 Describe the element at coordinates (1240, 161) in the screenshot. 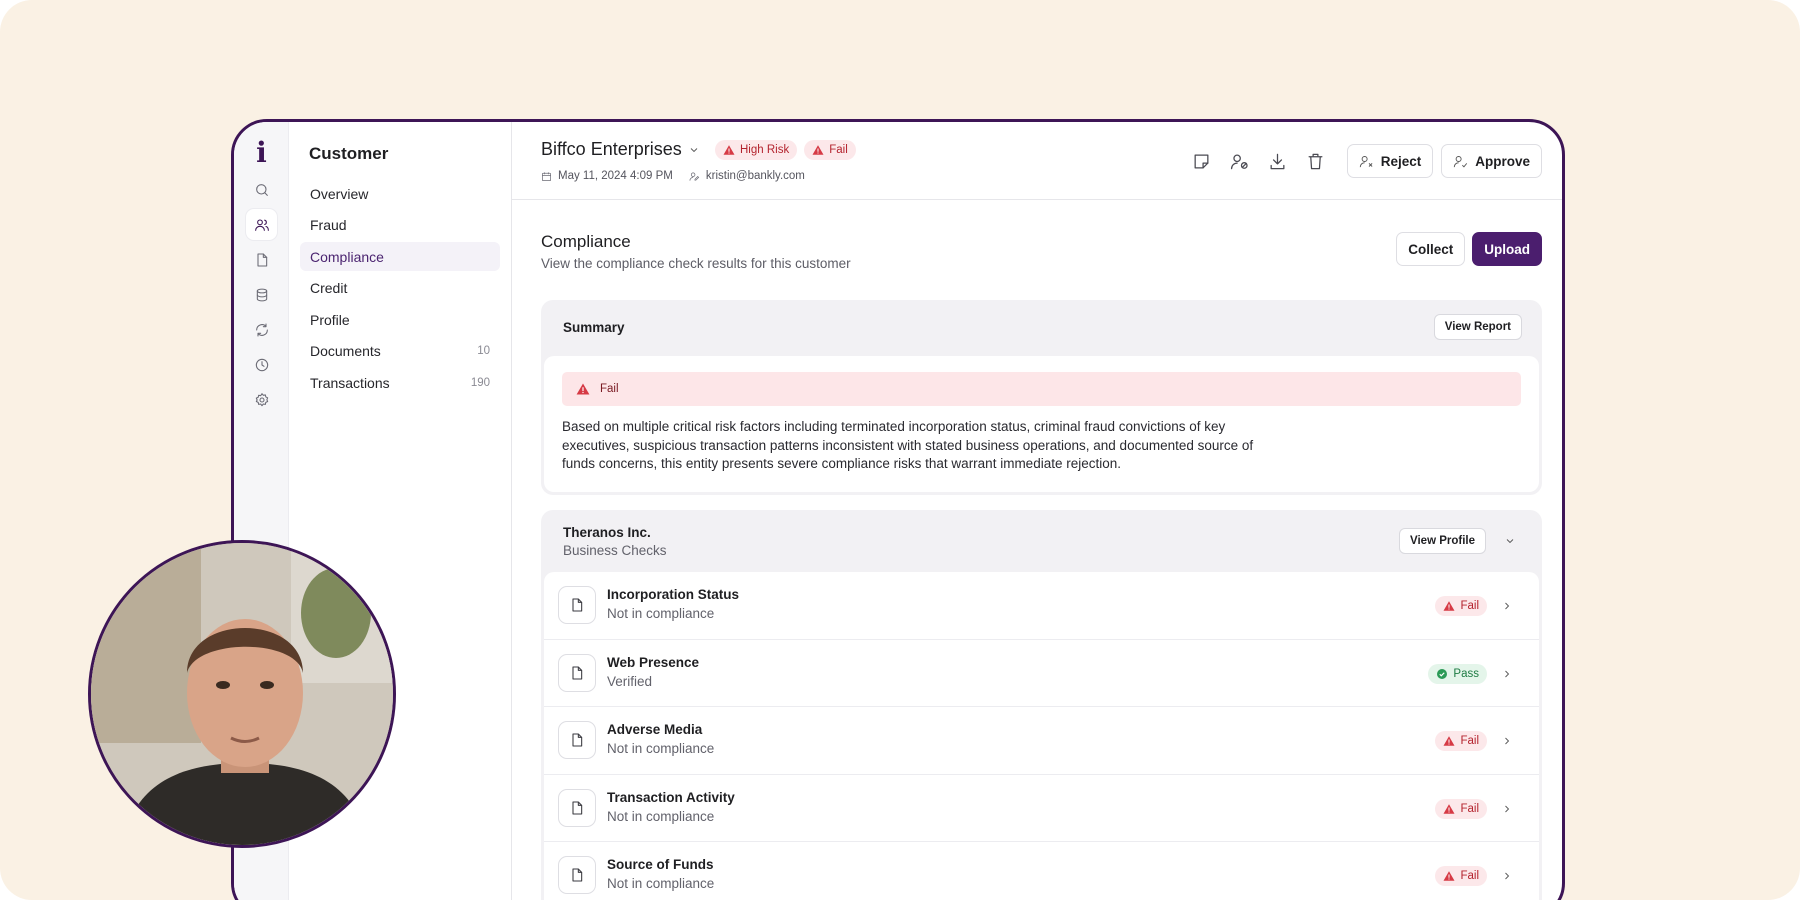

I see `user-block-icon` at that location.